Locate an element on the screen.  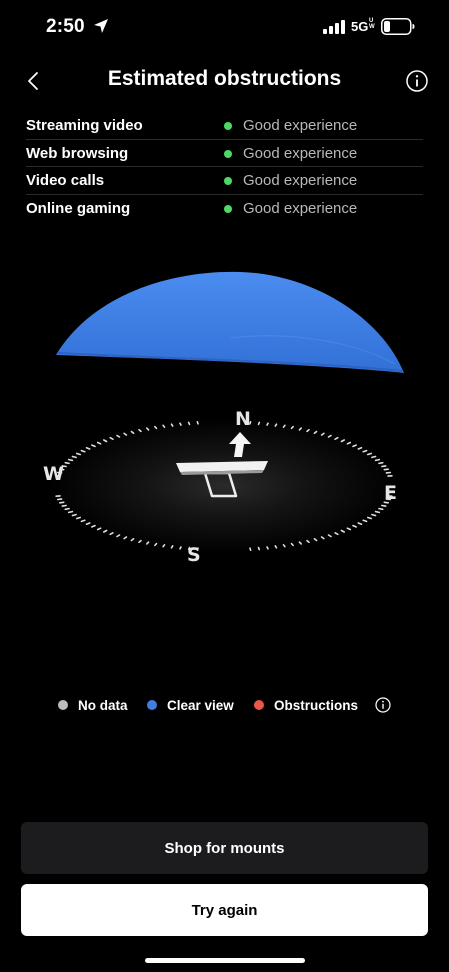
legend-label: Clear view is located at coordinates (200, 705).